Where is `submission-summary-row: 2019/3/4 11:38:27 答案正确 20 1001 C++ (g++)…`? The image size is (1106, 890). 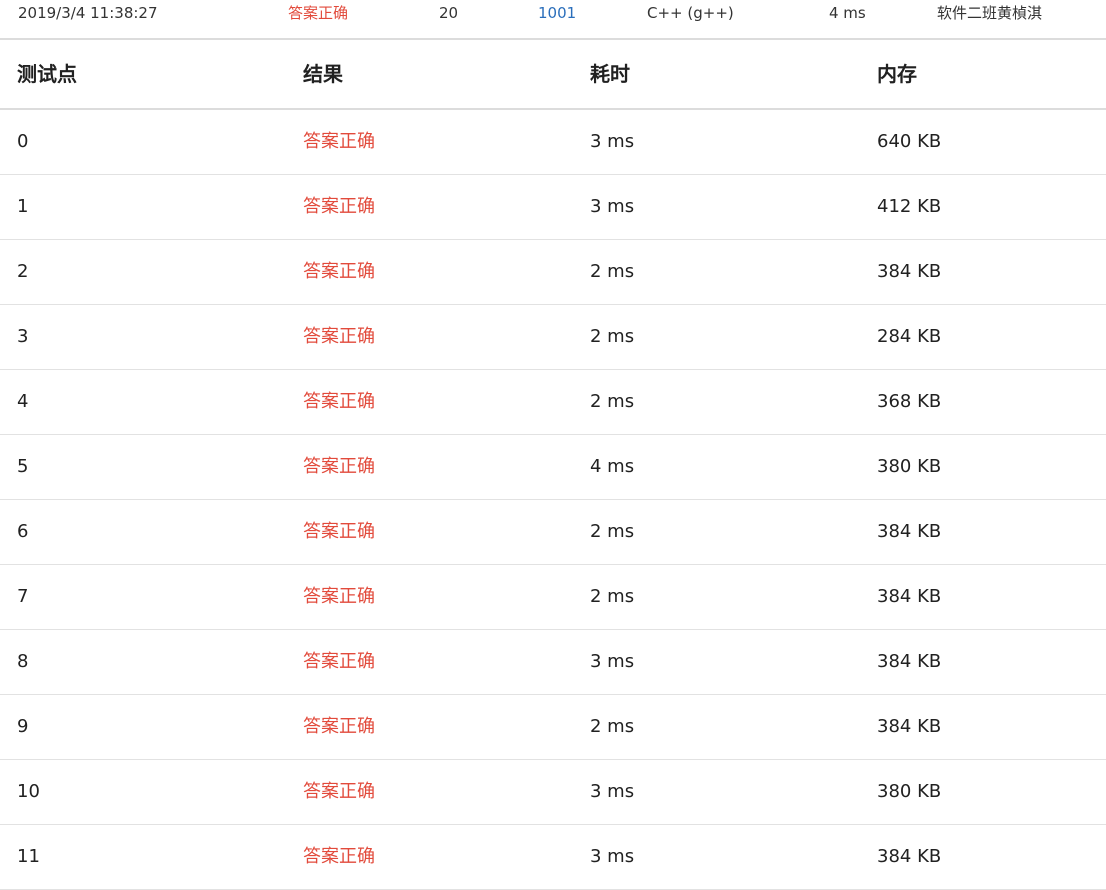 submission-summary-row: 2019/3/4 11:38:27 答案正确 20 1001 C++ (g++)… is located at coordinates (553, 20).